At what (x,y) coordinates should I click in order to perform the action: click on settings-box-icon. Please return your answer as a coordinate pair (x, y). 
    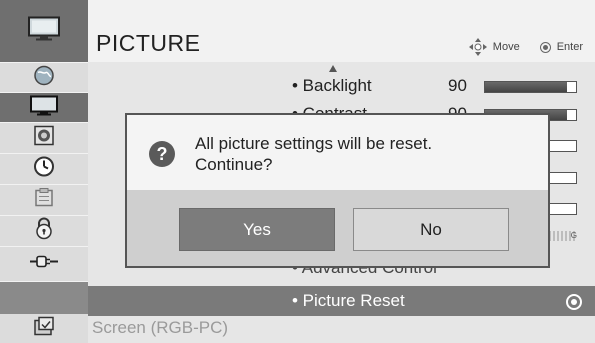
    Looking at the image, I should click on (44, 200).